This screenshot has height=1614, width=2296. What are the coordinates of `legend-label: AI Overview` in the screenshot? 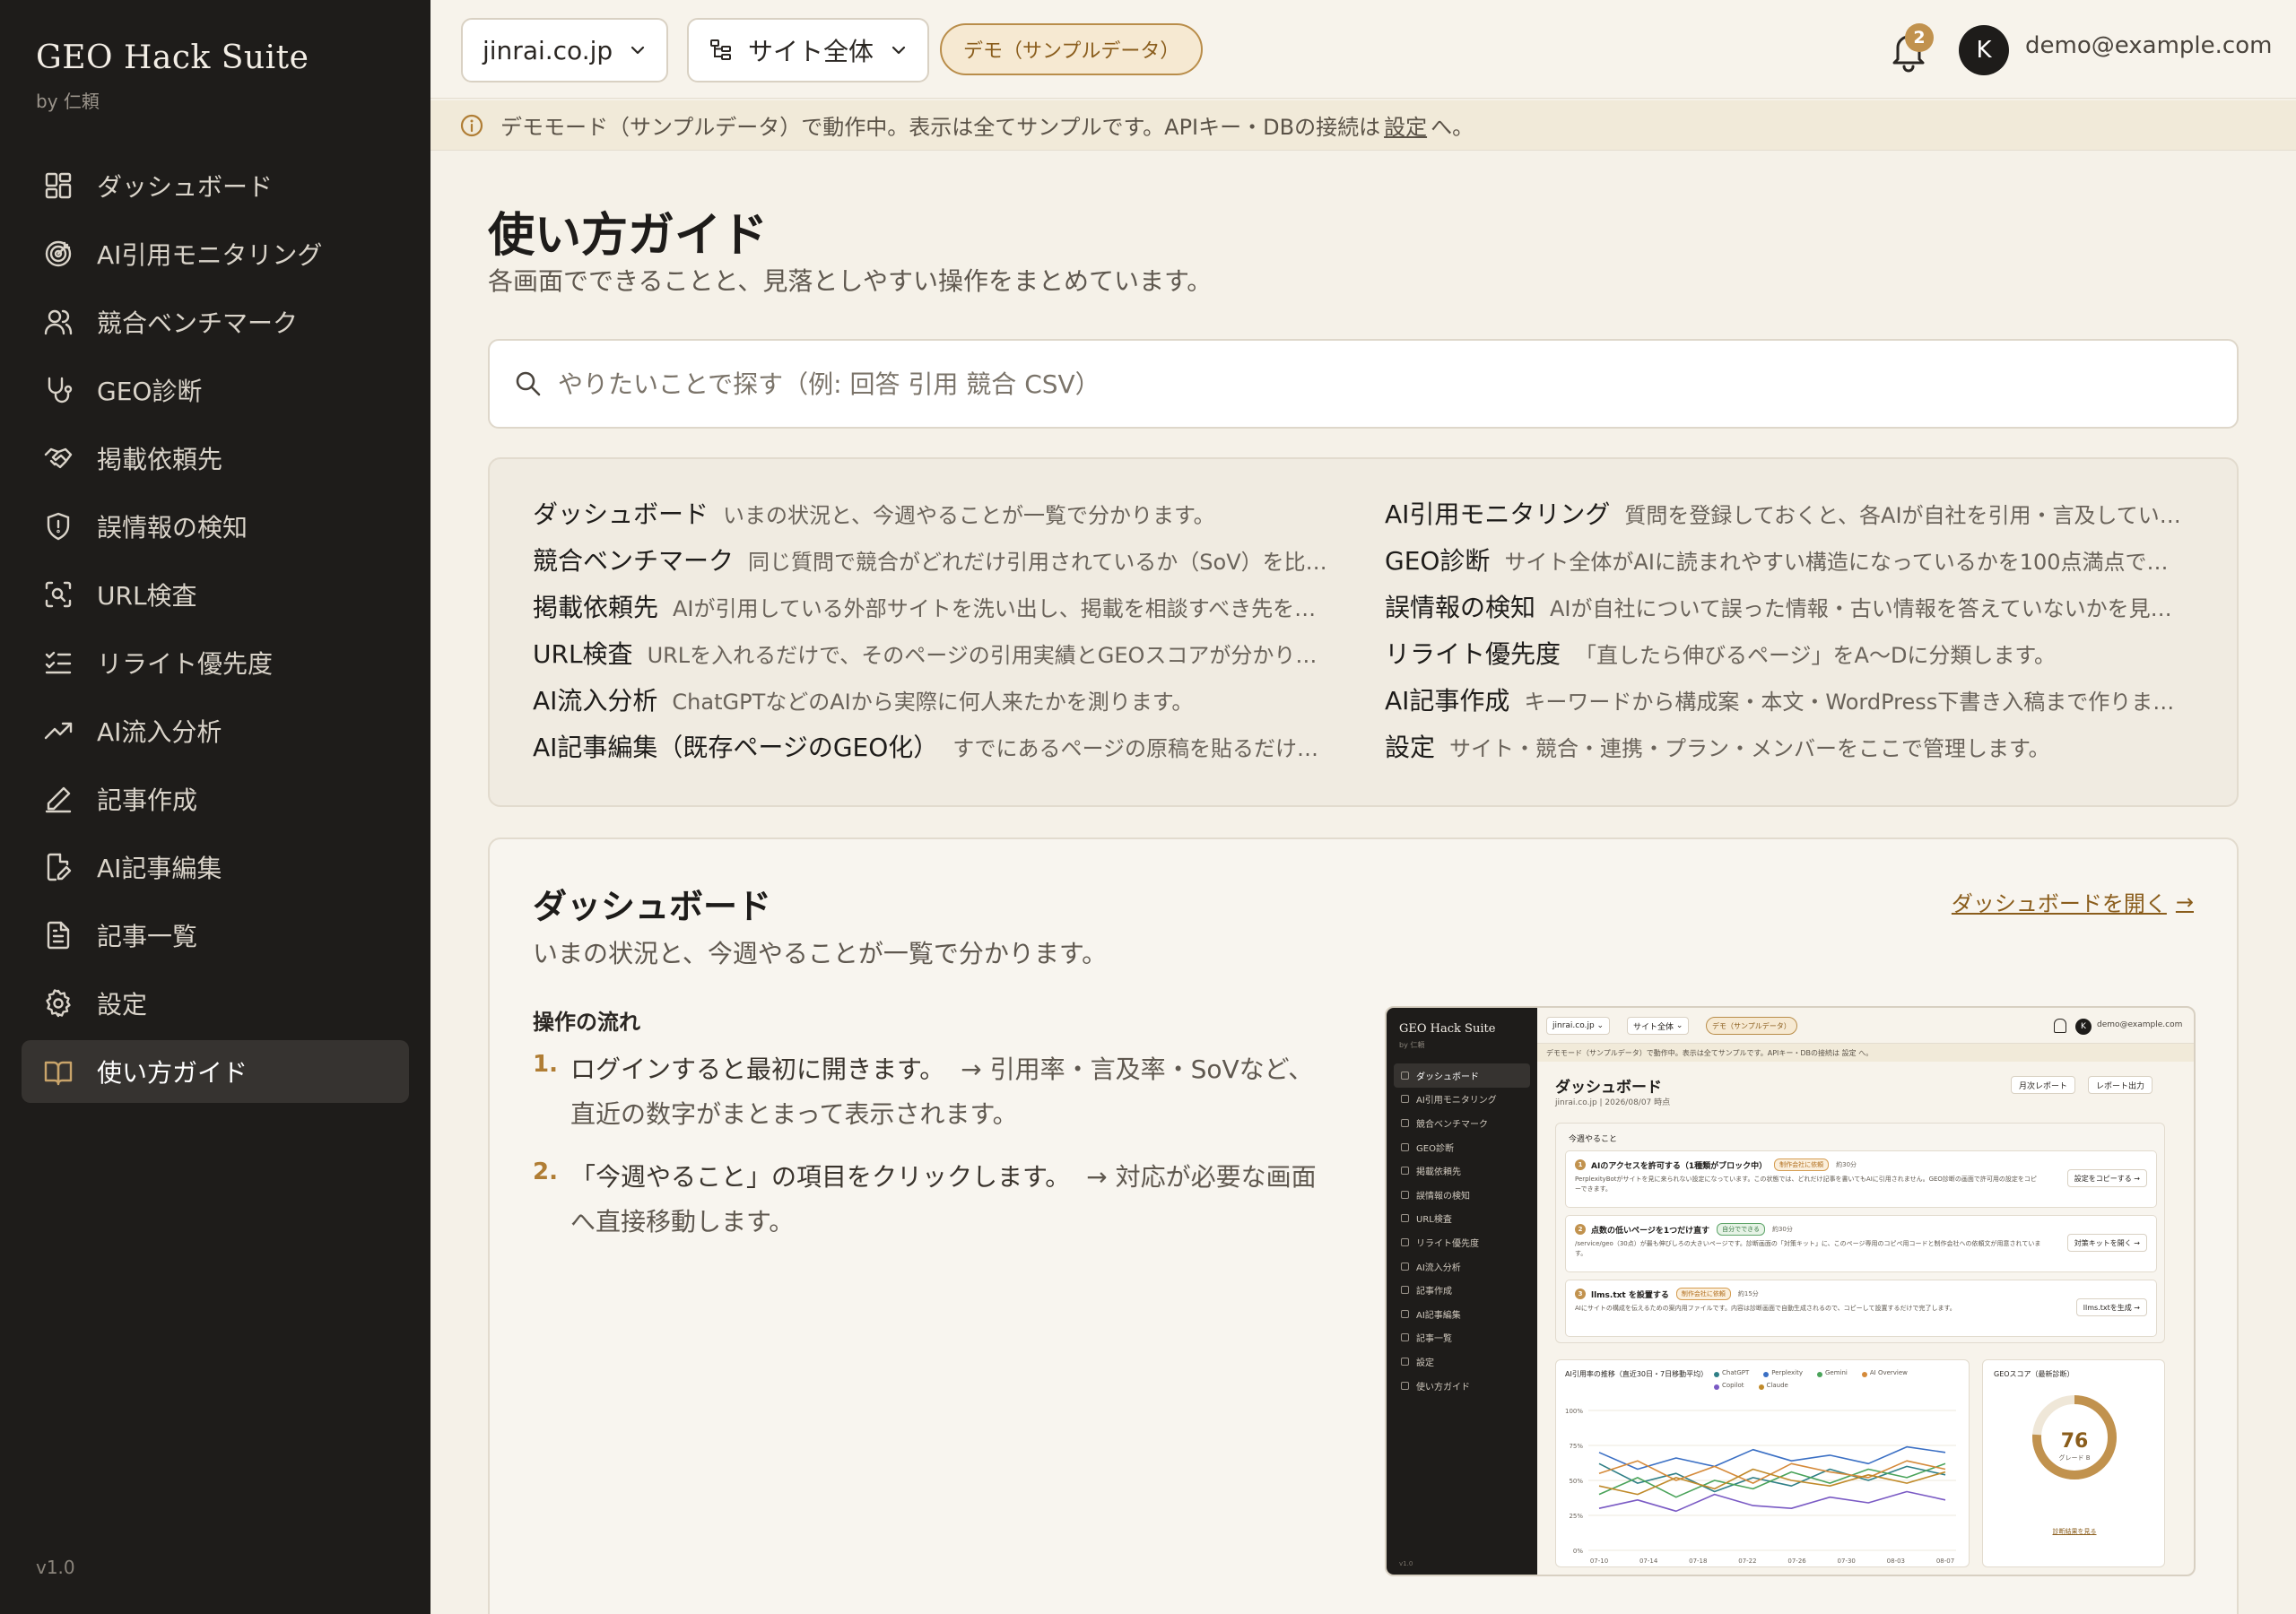 It's located at (1888, 1372).